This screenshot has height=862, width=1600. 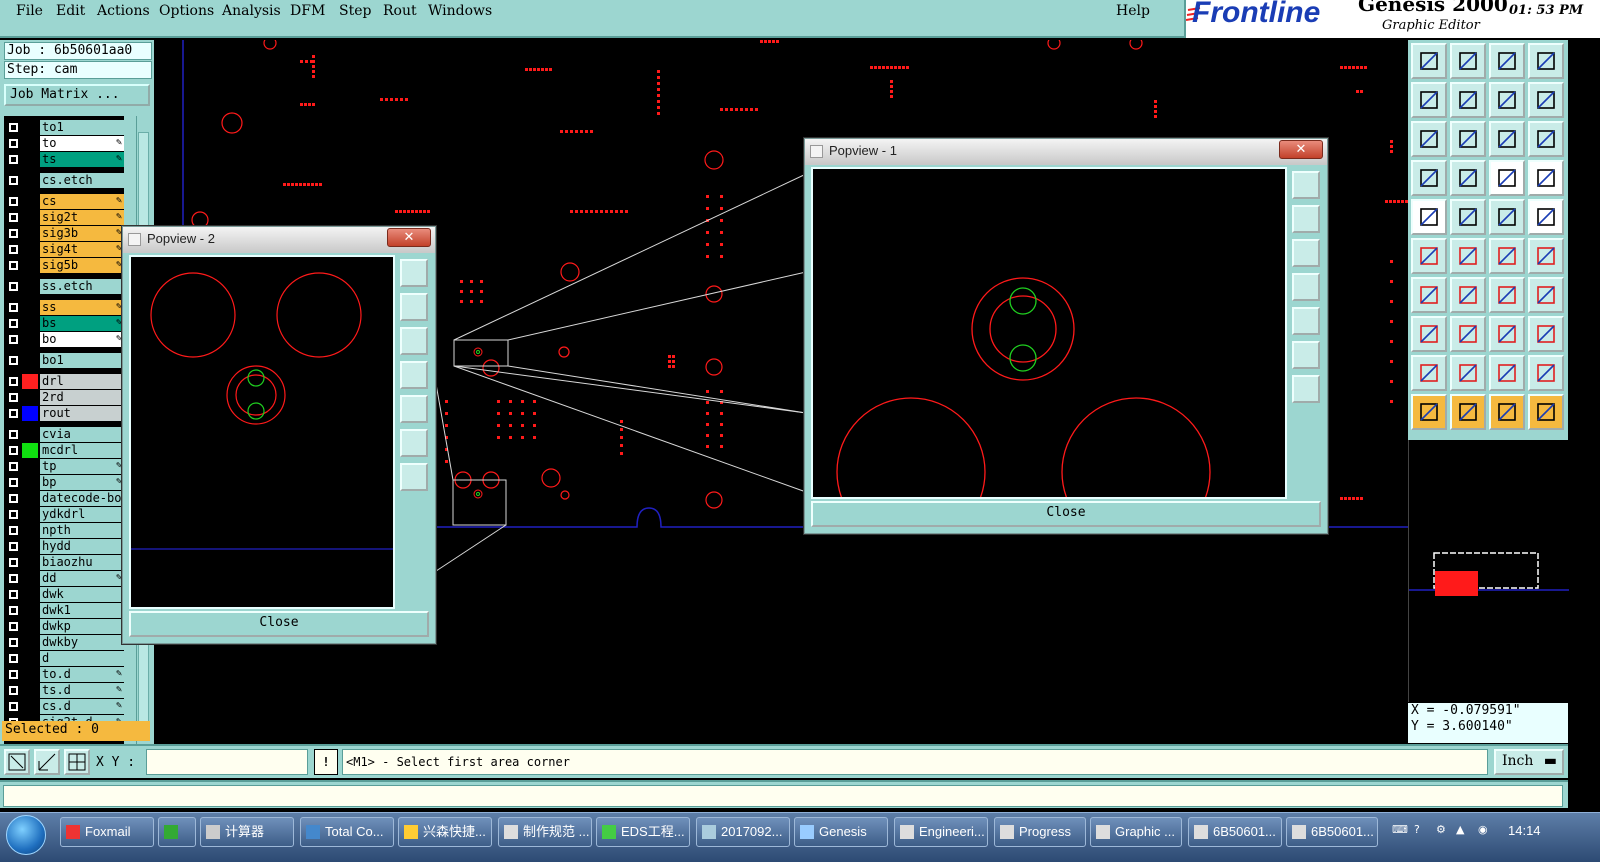 What do you see at coordinates (82, 339) in the screenshot?
I see `layer-name: bo ✎` at bounding box center [82, 339].